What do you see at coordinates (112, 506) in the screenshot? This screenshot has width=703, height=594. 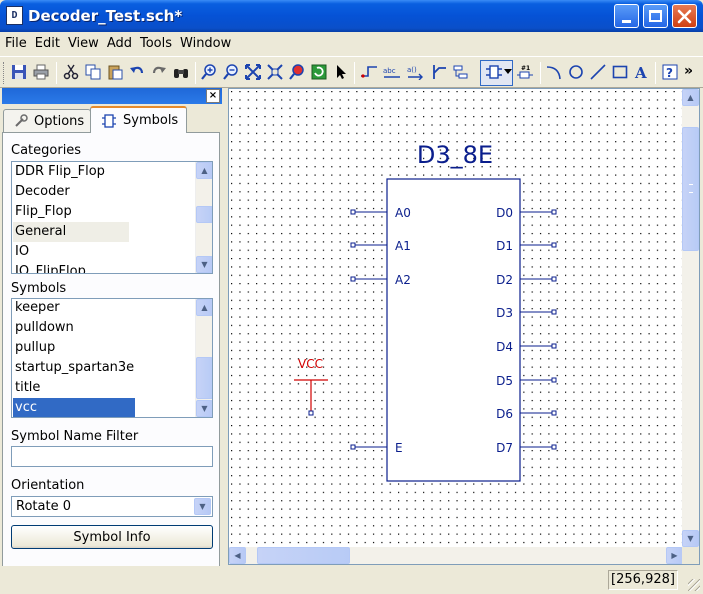 I see `orientation-select: Rotate 0 ▼` at bounding box center [112, 506].